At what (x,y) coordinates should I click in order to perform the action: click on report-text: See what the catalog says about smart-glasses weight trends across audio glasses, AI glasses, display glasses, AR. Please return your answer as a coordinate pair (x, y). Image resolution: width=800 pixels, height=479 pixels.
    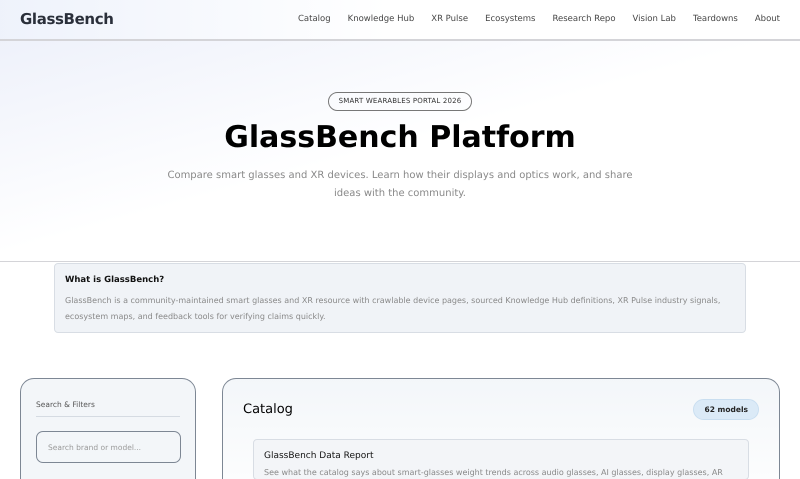
    Looking at the image, I should click on (494, 472).